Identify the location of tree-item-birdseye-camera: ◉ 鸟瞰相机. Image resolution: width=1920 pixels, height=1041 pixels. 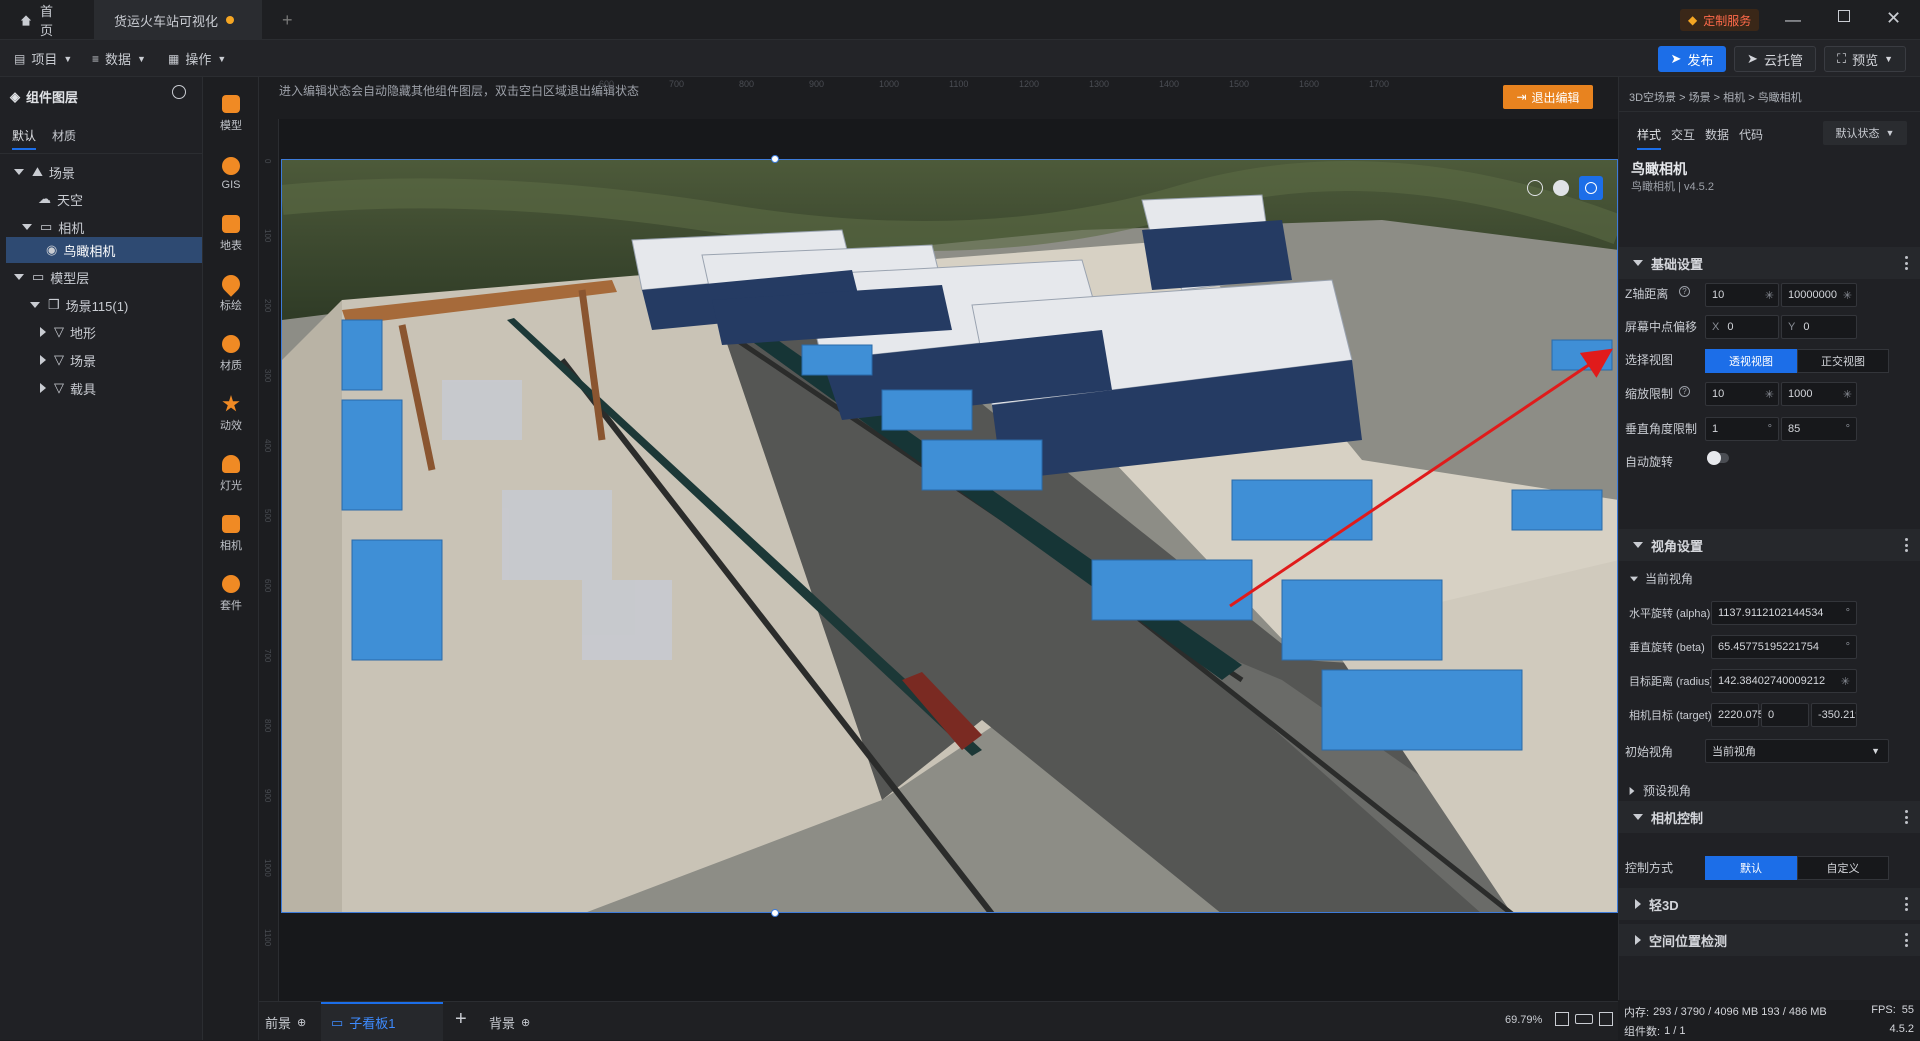
(104, 250).